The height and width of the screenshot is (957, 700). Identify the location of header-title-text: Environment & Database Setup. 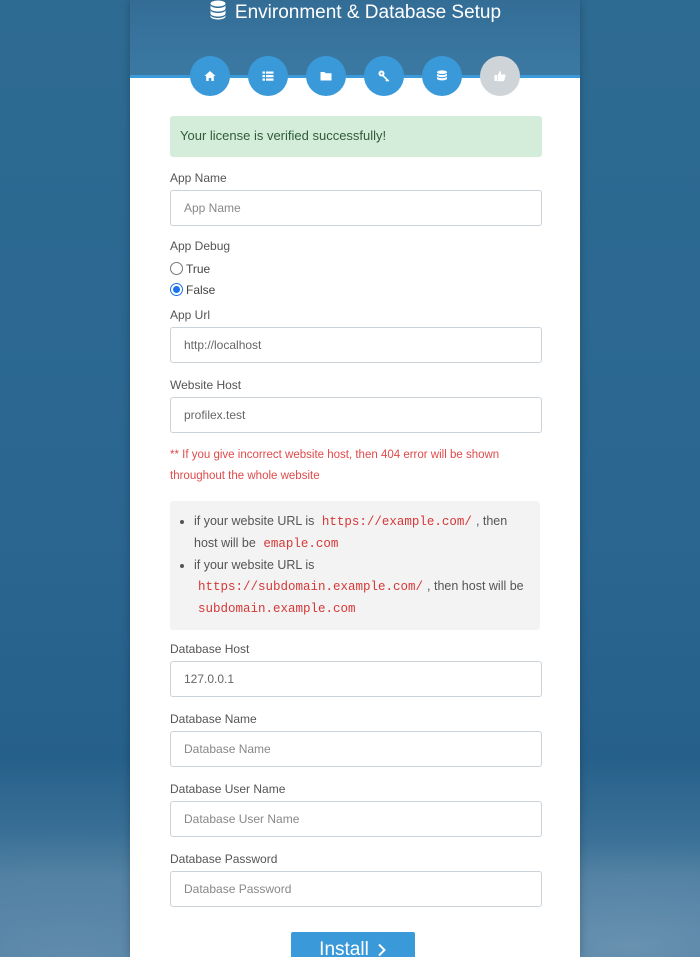
(368, 12).